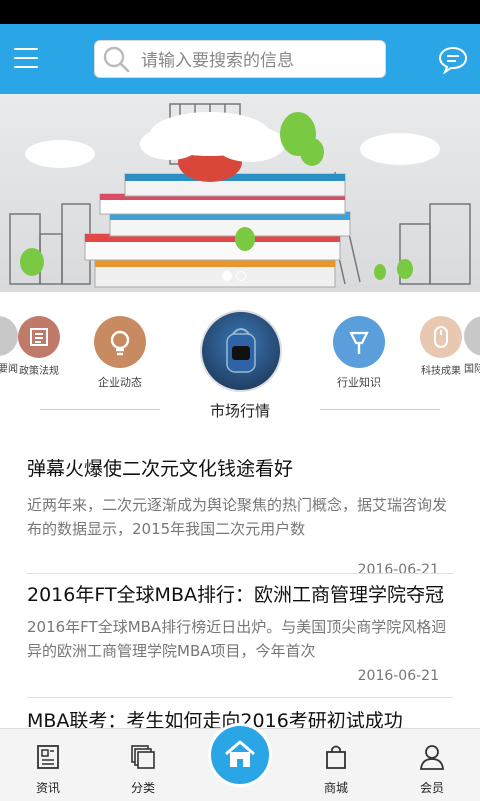 This screenshot has width=480, height=801. I want to click on category-strip: 要闻 政策法规 企业动态 行业知识 科技成果 国际, so click(240, 350).